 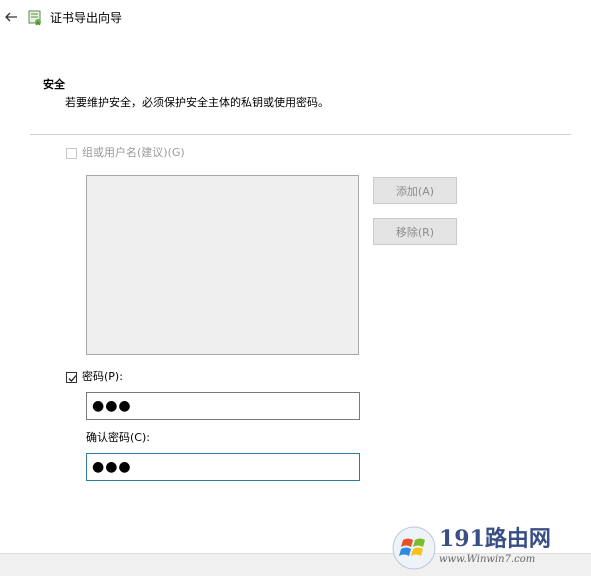 I want to click on back-arrow-icon, so click(x=11, y=16).